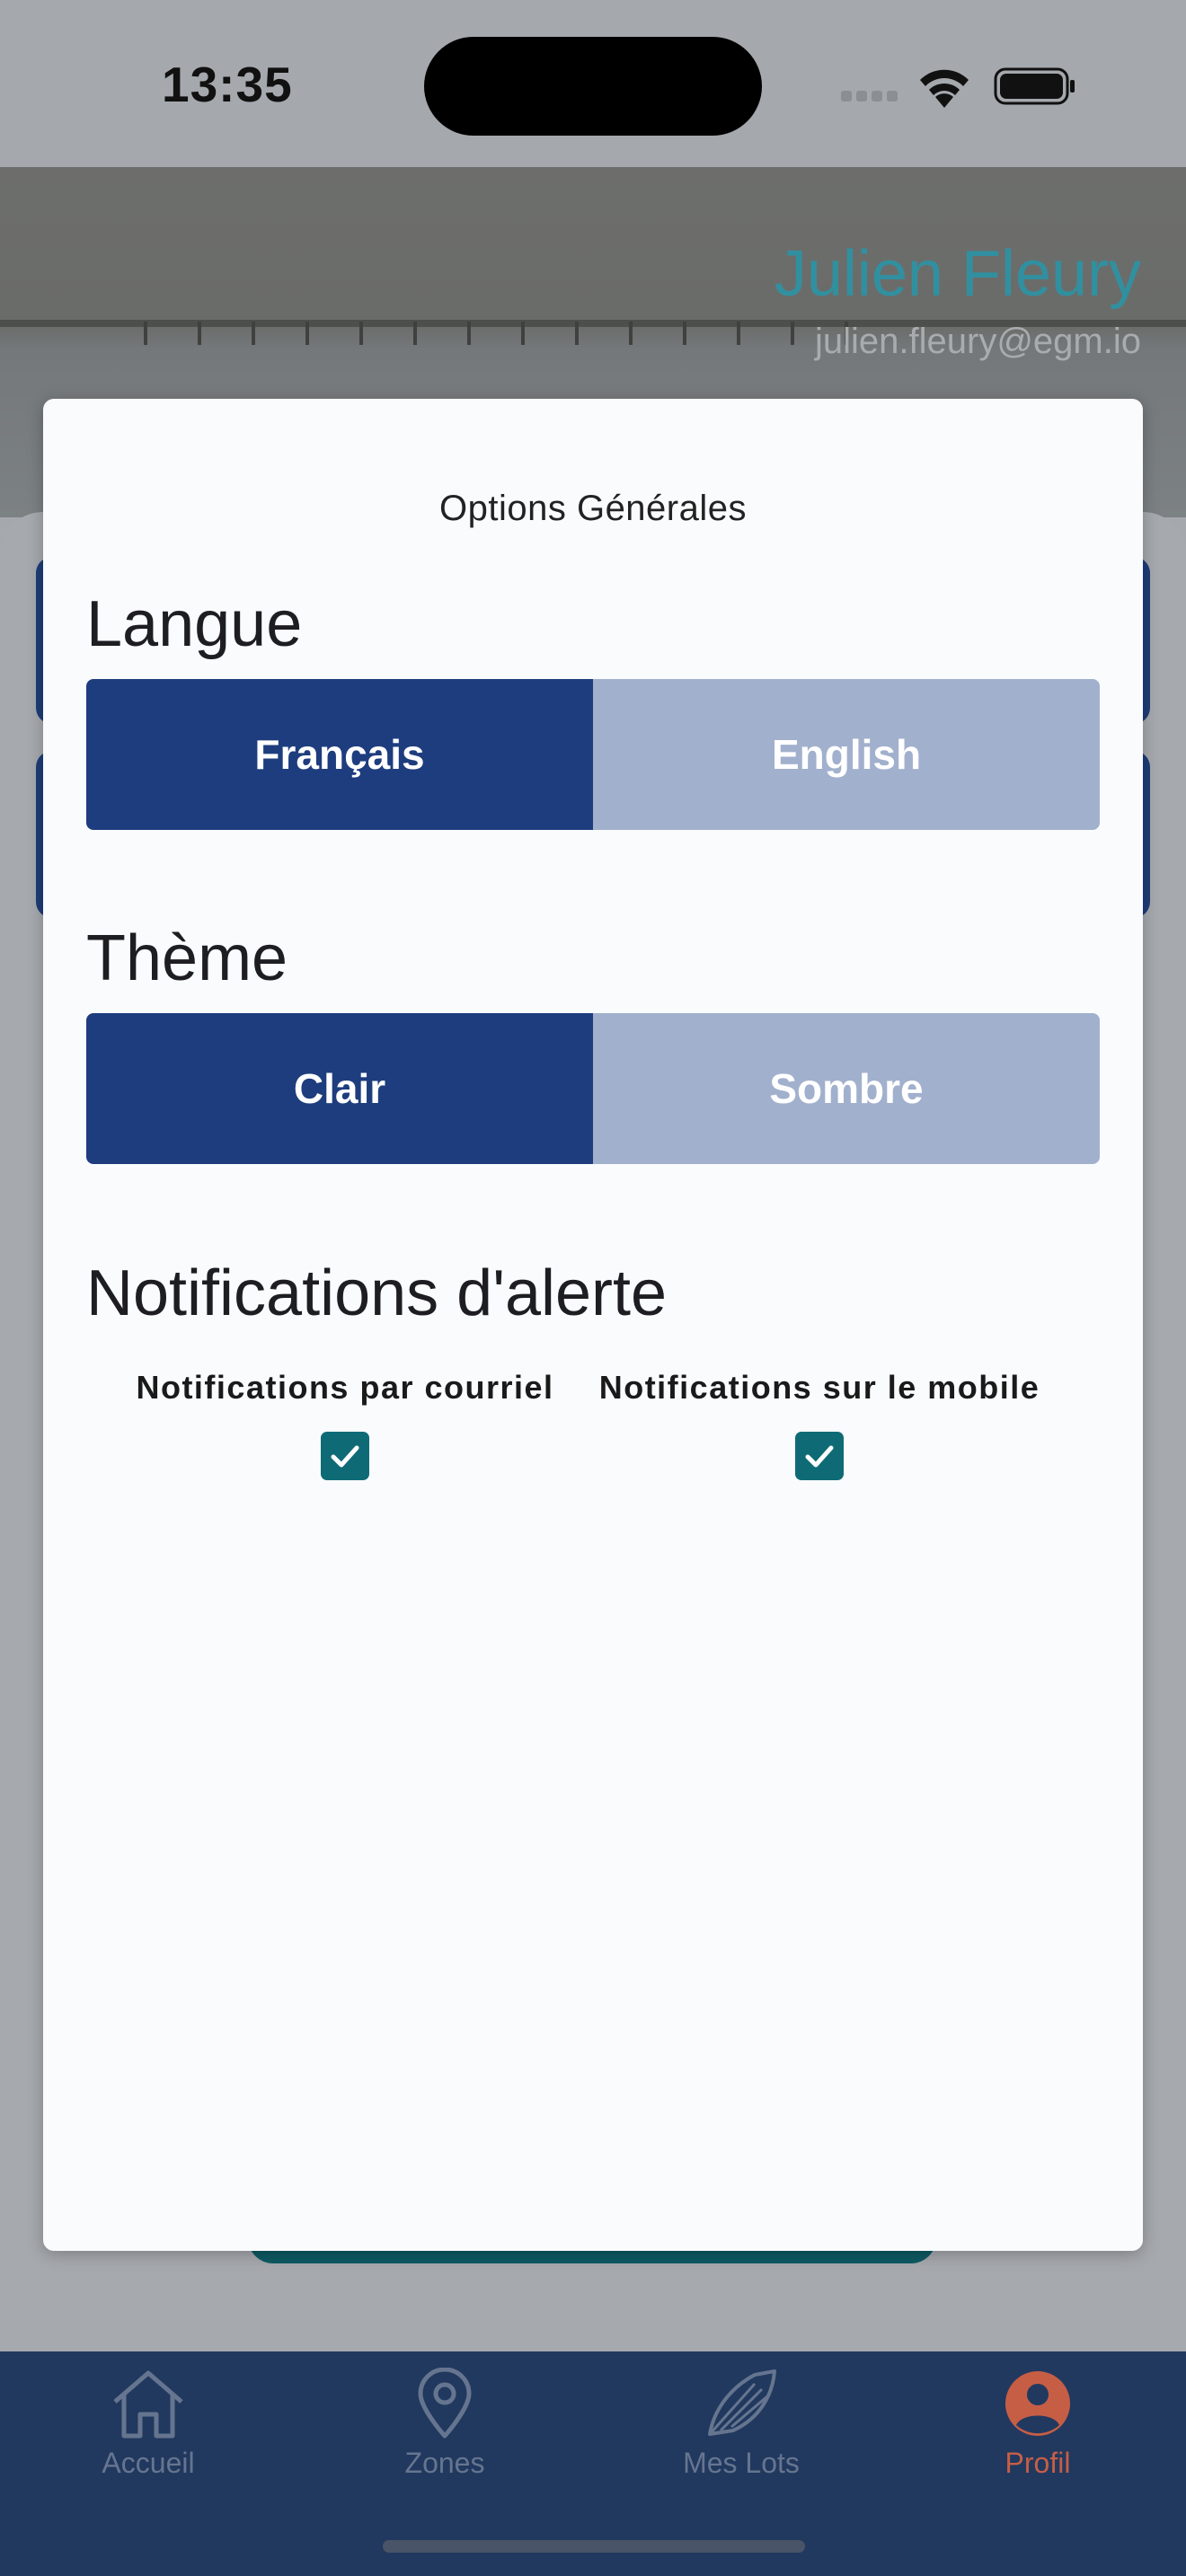 The height and width of the screenshot is (2576, 1186). I want to click on map-pin-icon, so click(445, 2403).